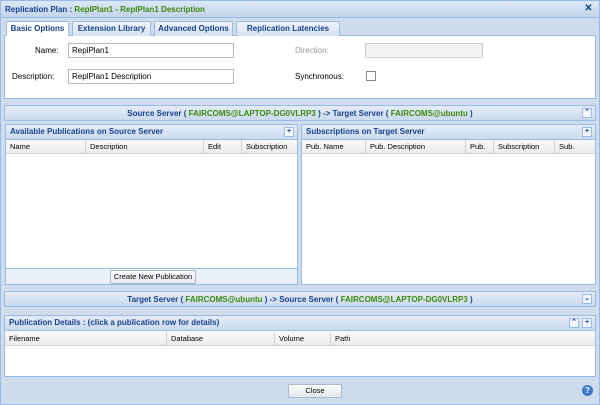 The image size is (600, 405). I want to click on details-grid-header: Filename Database Volume Path, so click(300, 339).